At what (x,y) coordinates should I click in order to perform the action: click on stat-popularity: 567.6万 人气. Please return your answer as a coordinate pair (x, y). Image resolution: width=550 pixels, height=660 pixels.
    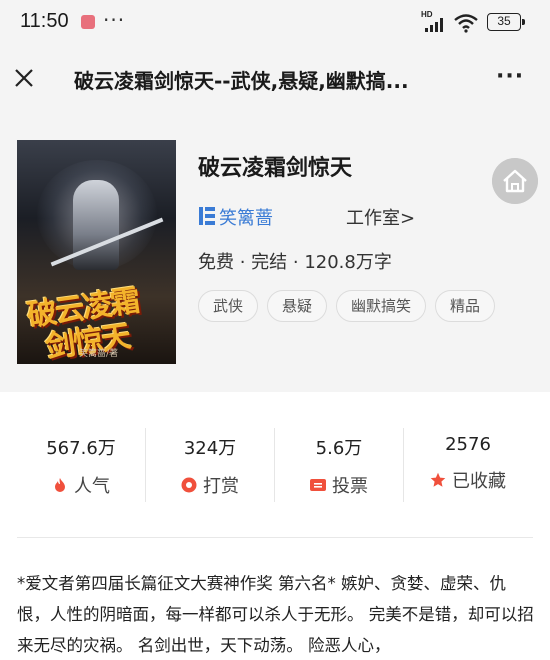
    Looking at the image, I should click on (81, 466).